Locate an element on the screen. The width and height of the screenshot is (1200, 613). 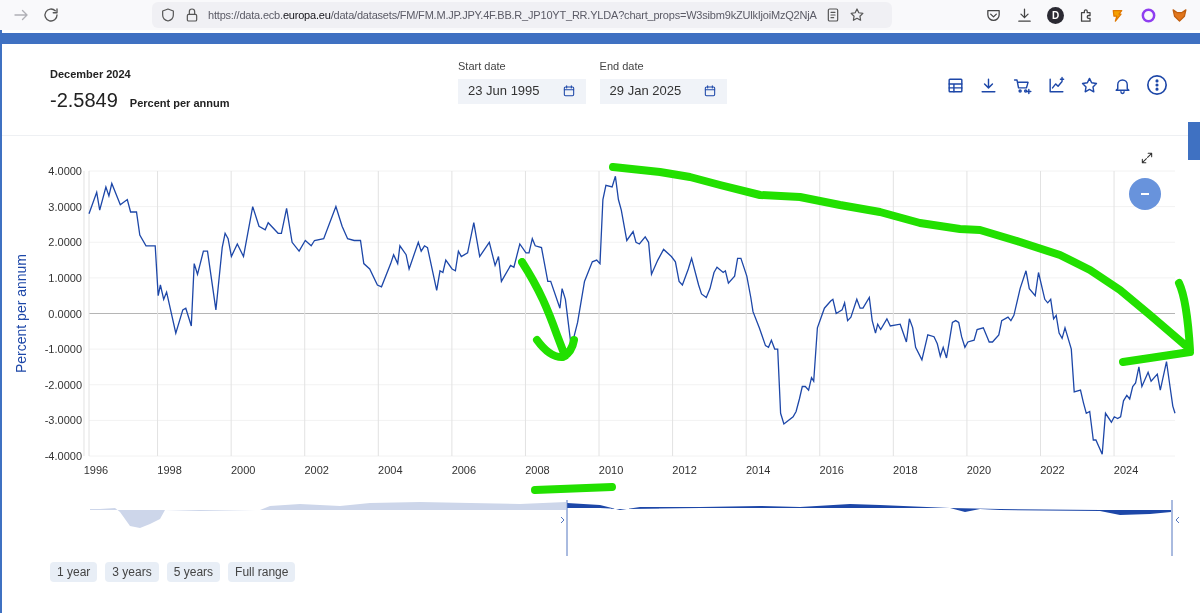
range-button: 1 year is located at coordinates (74, 572).